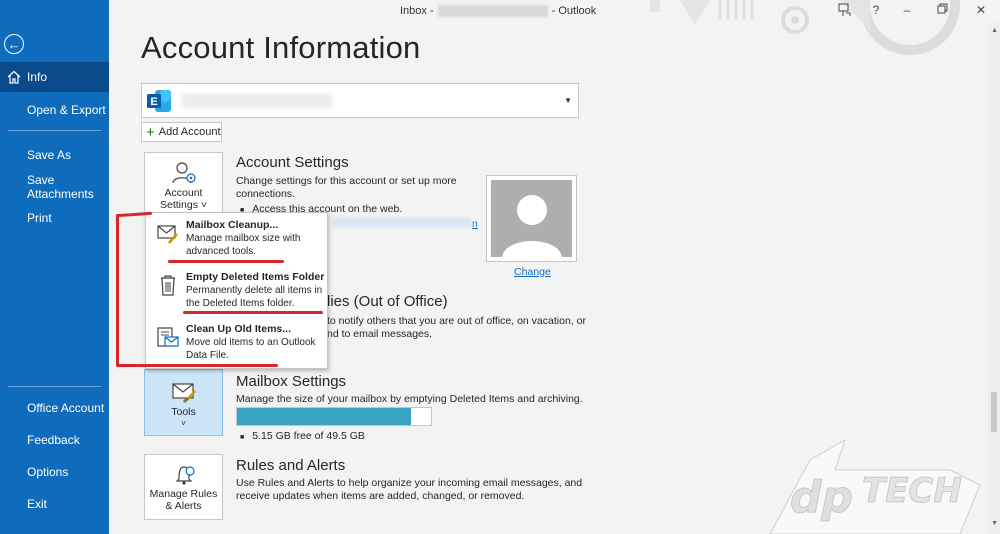  I want to click on restore-icon, so click(943, 11).